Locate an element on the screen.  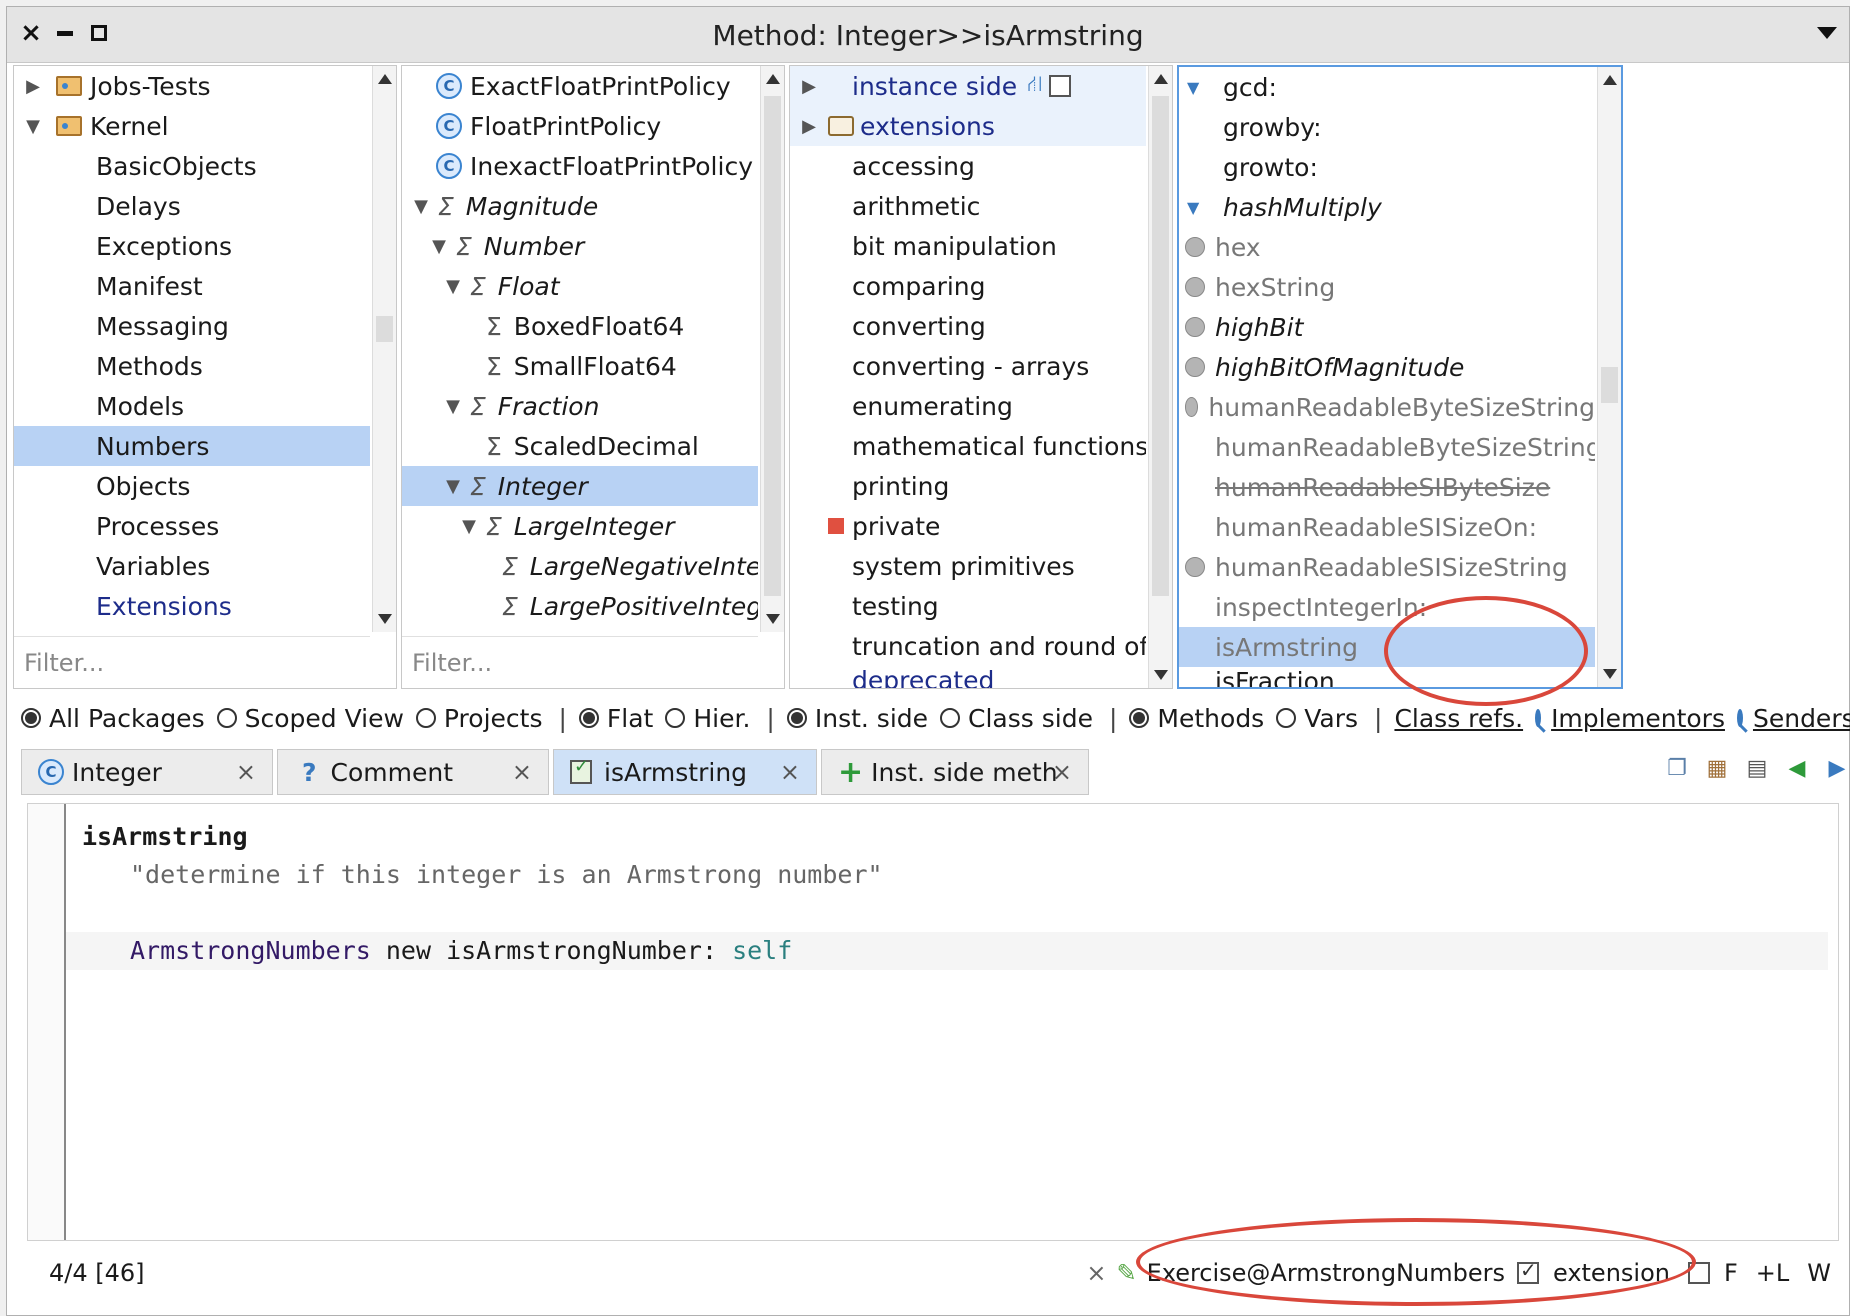
close-tab-icon: × is located at coordinates (522, 772).